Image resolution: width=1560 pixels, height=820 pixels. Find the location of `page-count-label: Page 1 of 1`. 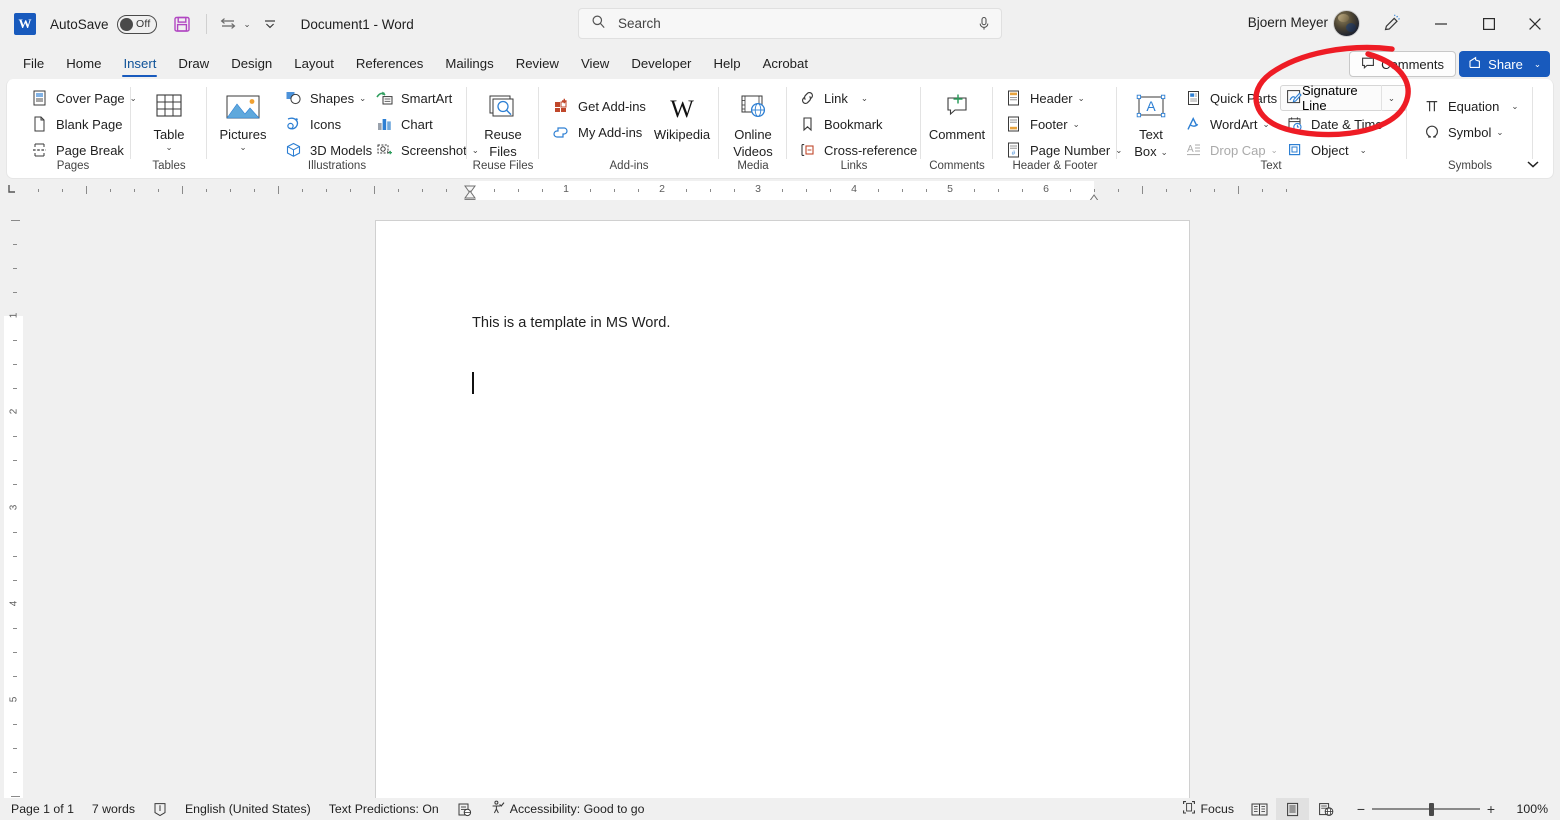

page-count-label: Page 1 of 1 is located at coordinates (42, 809).